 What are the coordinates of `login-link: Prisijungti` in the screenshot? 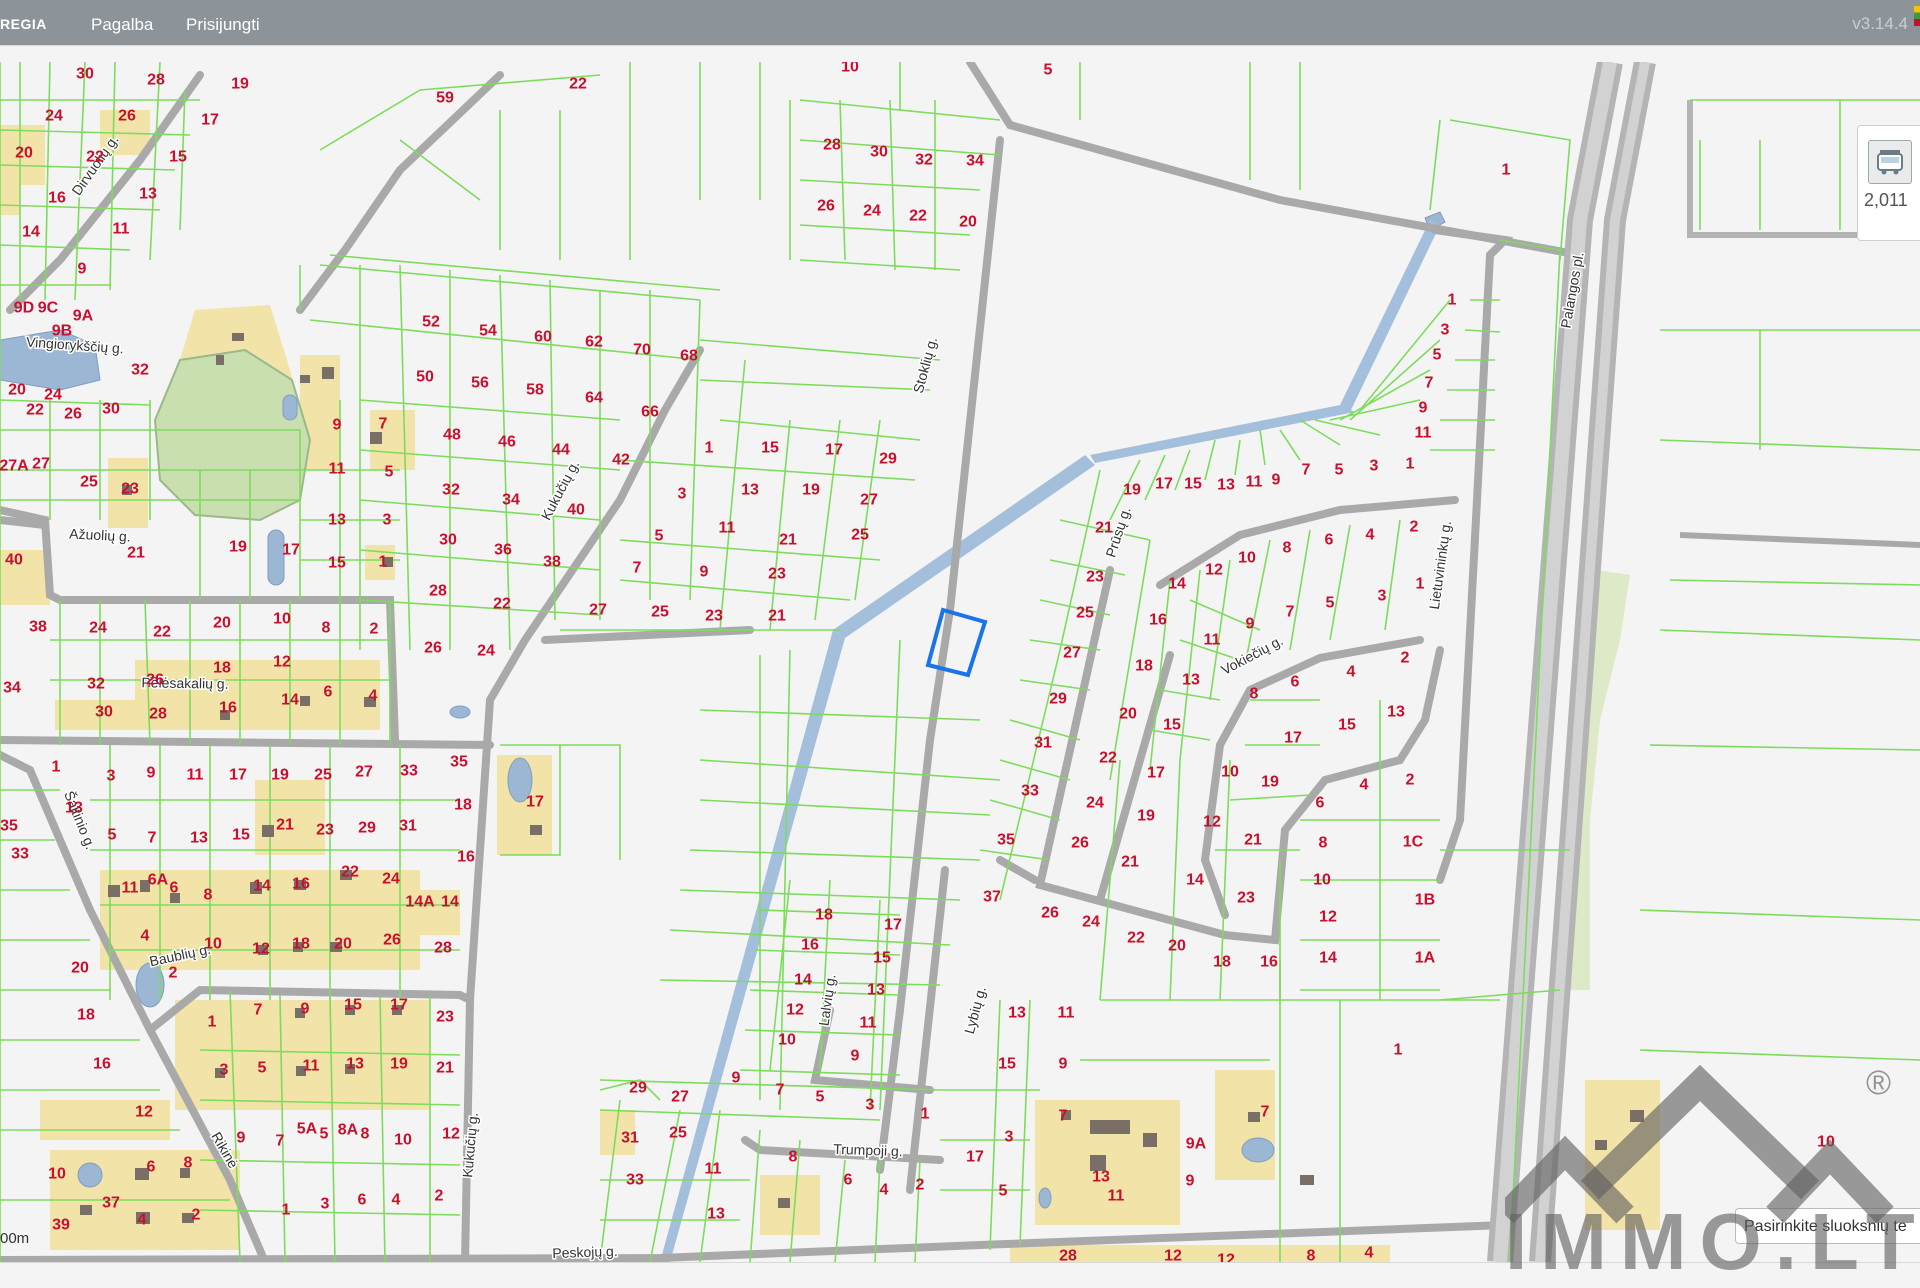 It's located at (223, 25).